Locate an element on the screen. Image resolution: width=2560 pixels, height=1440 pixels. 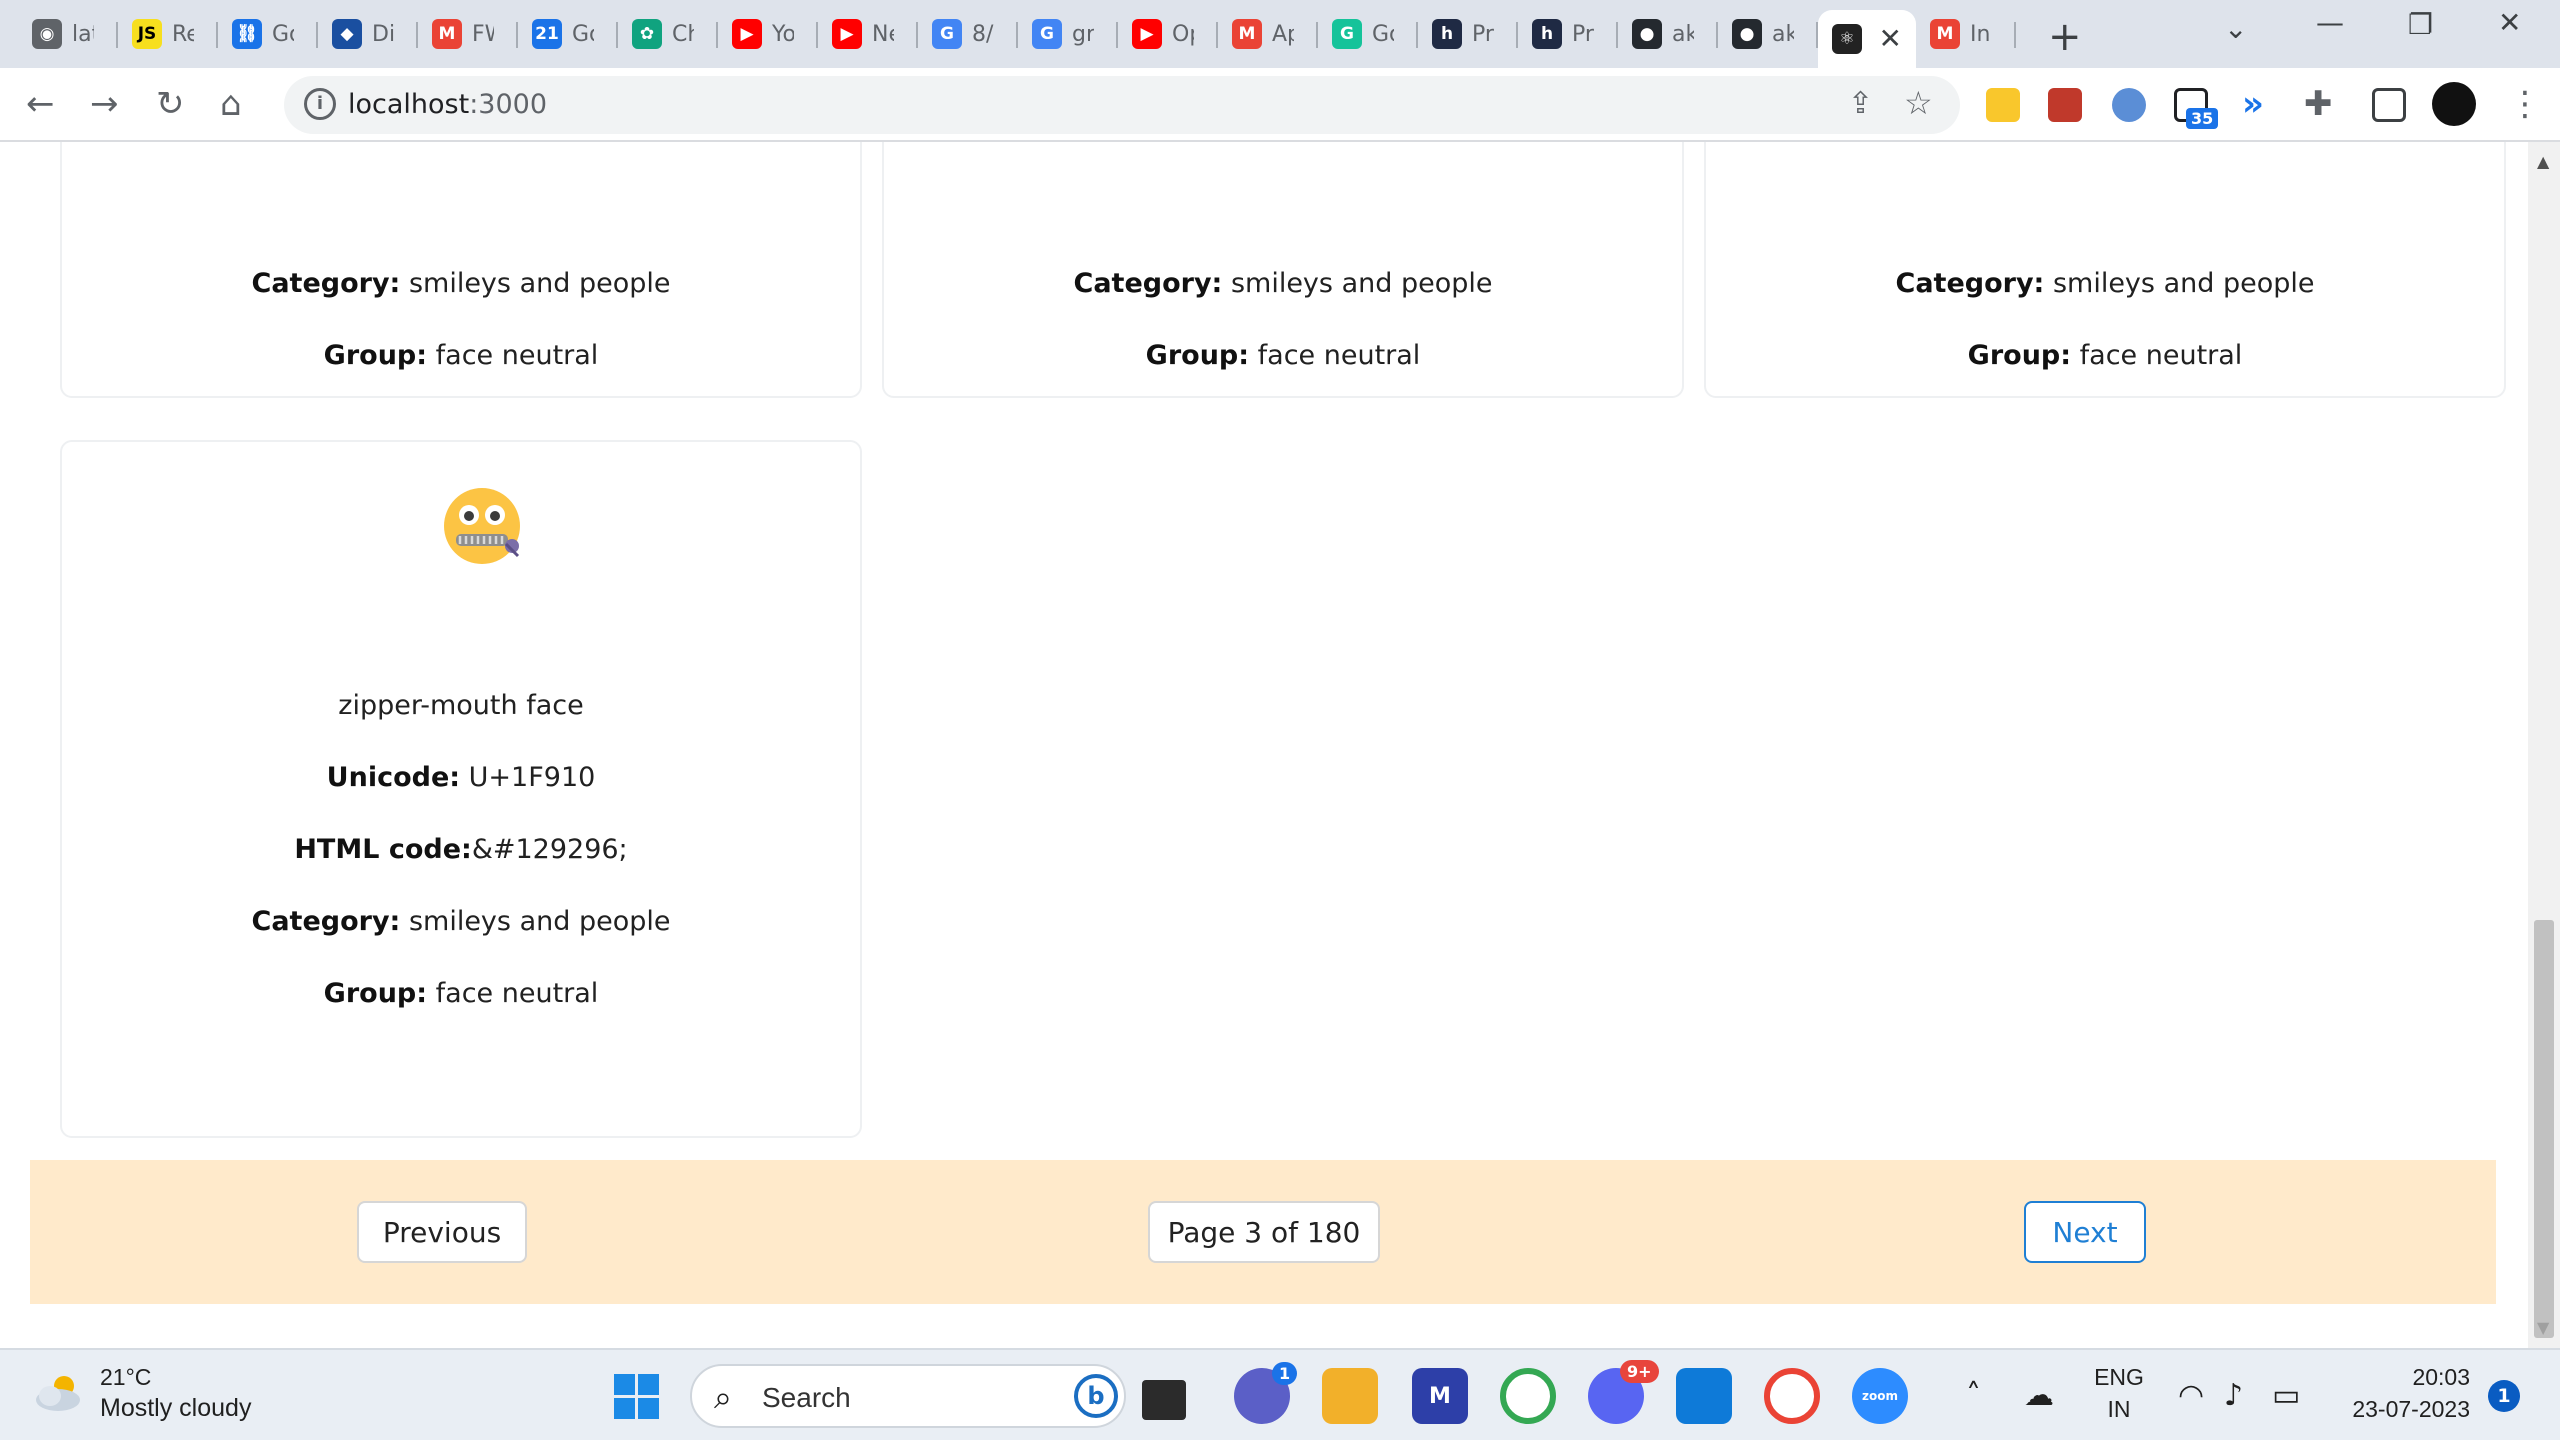
bookmark-star-icon: ☆ is located at coordinates (1918, 103).